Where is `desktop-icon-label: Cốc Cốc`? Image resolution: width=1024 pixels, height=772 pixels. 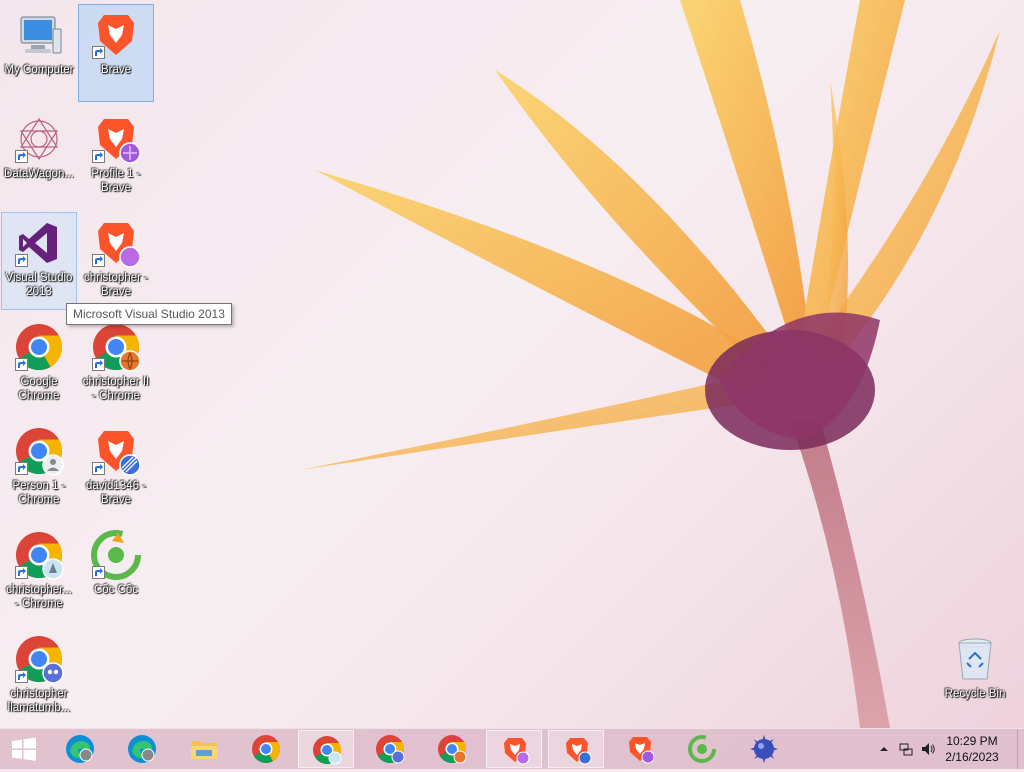
desktop-icon-label: Cốc Cốc is located at coordinates (116, 590).